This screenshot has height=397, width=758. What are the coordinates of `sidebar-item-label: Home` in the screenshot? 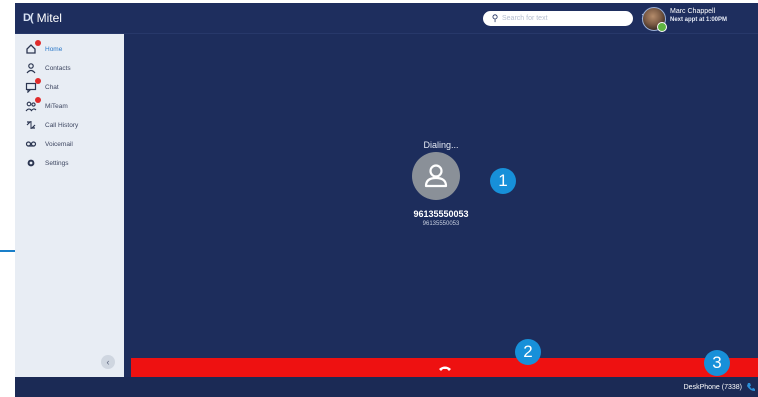 It's located at (54, 49).